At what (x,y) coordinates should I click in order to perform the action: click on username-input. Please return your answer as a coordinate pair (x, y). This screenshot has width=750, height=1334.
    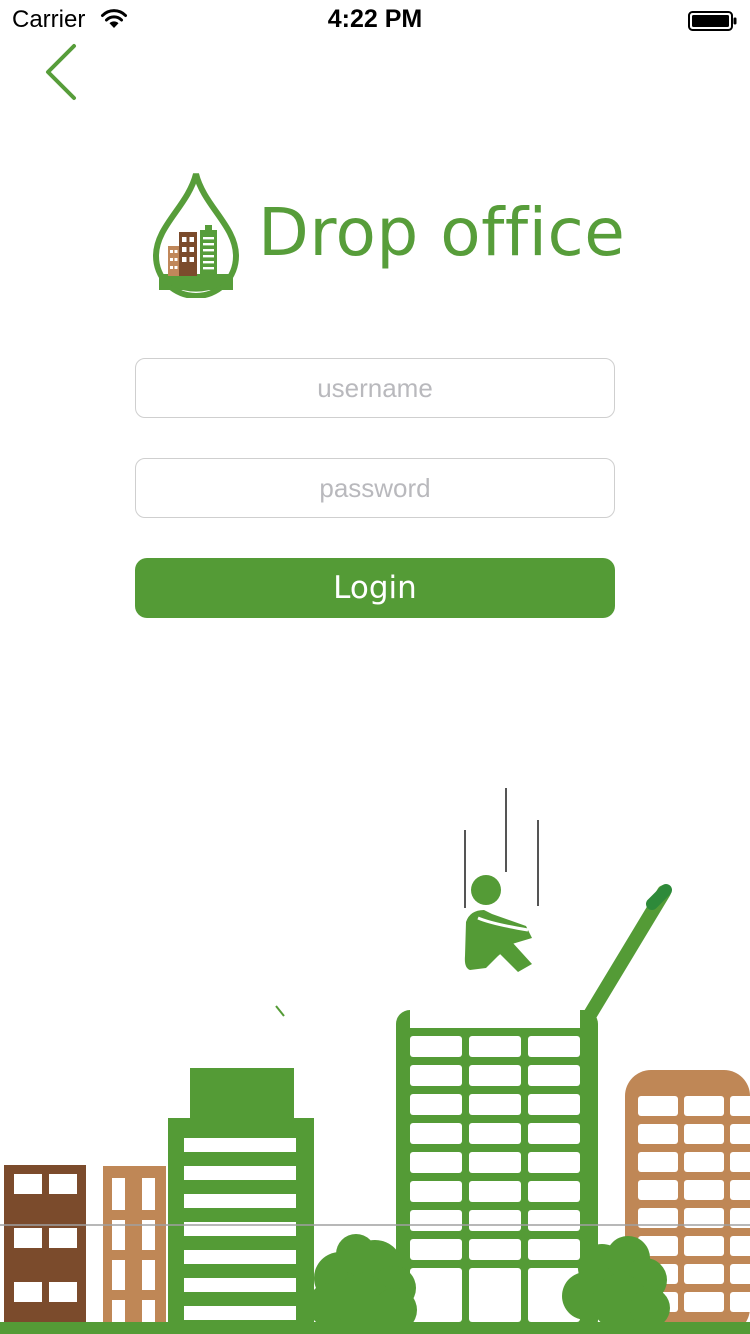
    Looking at the image, I should click on (375, 388).